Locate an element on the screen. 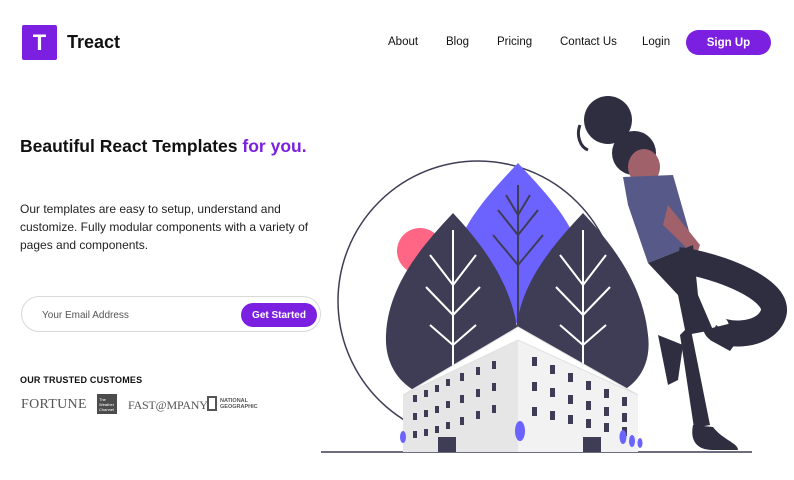 The height and width of the screenshot is (480, 794). fortune-logo: FORTUNE is located at coordinates (54, 404).